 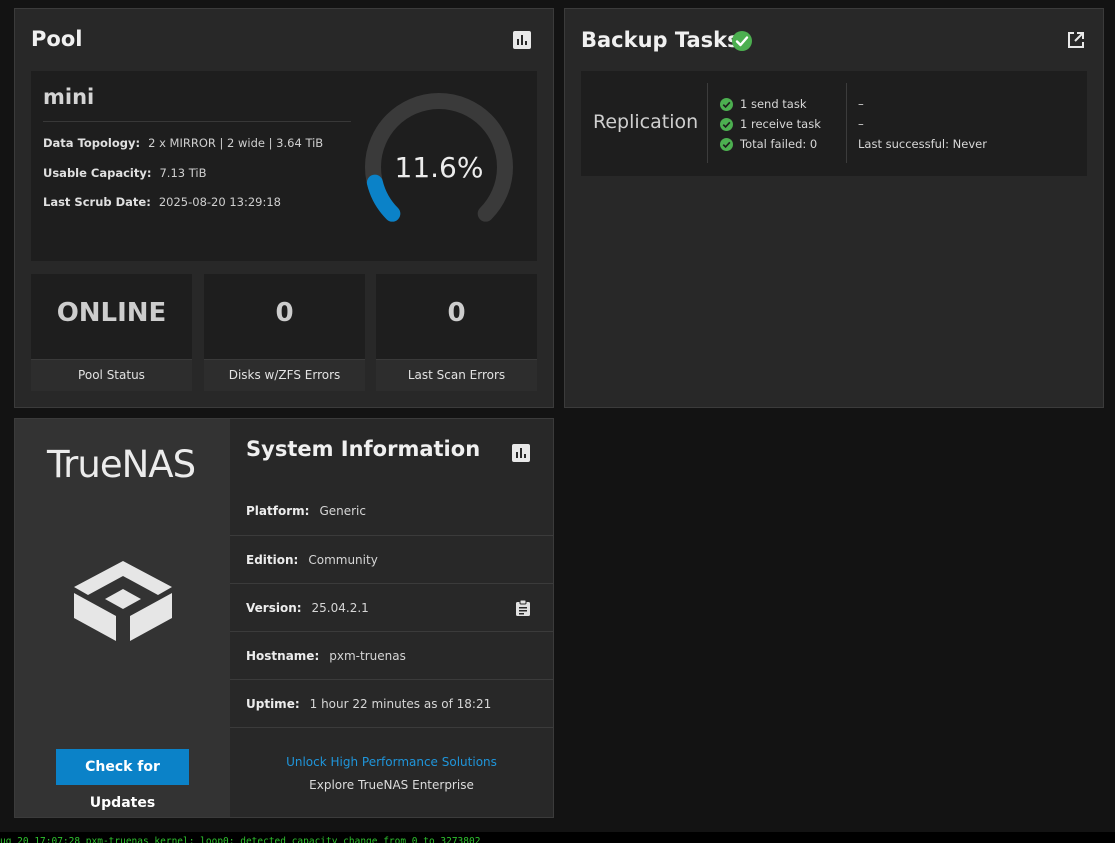 I want to click on receive-detail: –, so click(x=861, y=124).